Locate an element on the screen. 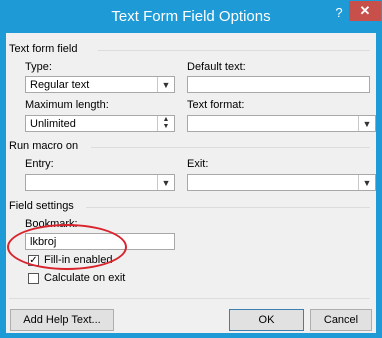  default-text-input is located at coordinates (278, 84).